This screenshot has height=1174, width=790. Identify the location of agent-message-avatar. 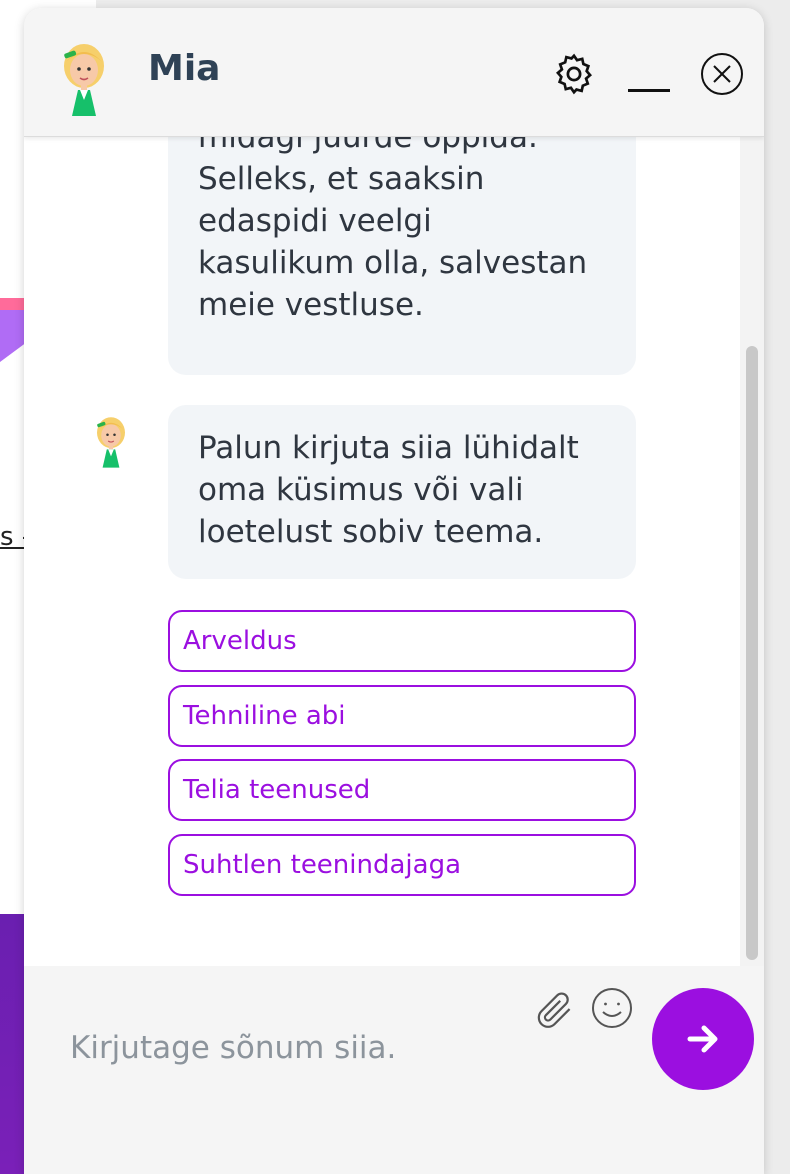
(111, 441).